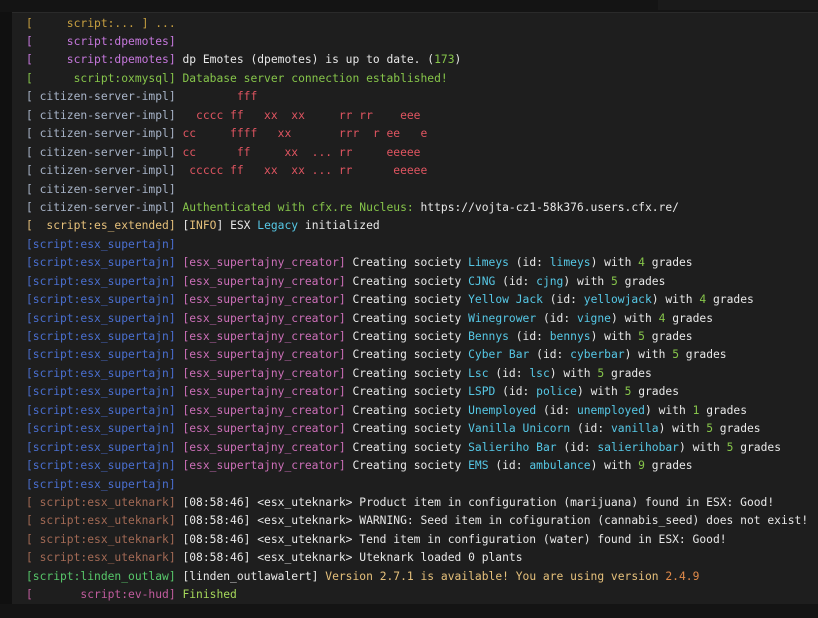  Describe the element at coordinates (409, 611) in the screenshot. I see `bottom-bar` at that location.